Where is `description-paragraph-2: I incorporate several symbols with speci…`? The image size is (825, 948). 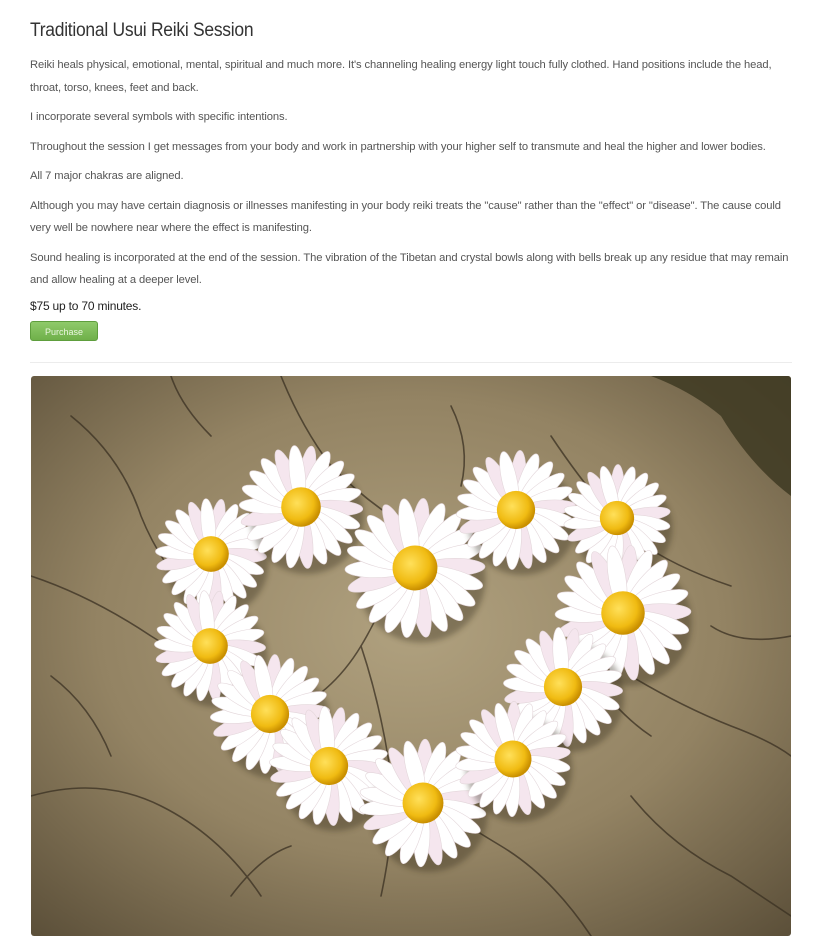 description-paragraph-2: I incorporate several symbols with speci… is located at coordinates (159, 117).